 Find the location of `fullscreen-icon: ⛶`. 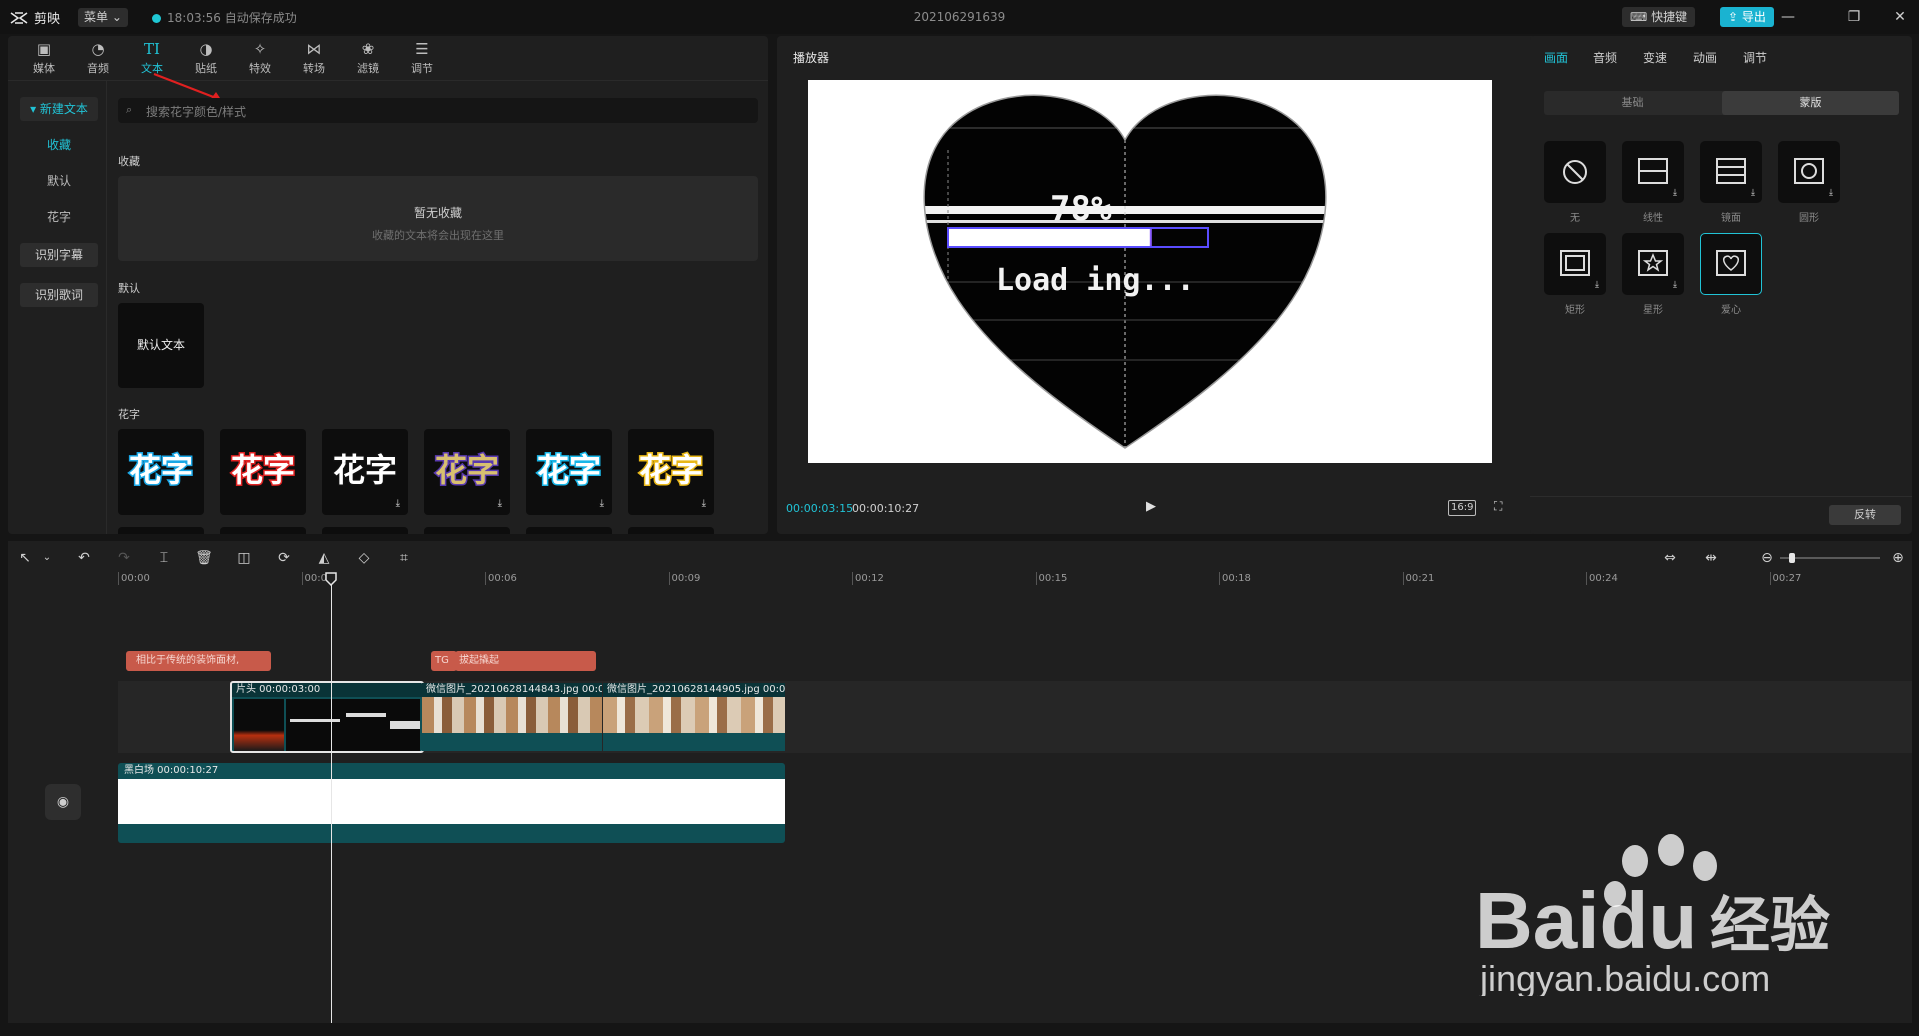

fullscreen-icon: ⛶ is located at coordinates (1498, 506).